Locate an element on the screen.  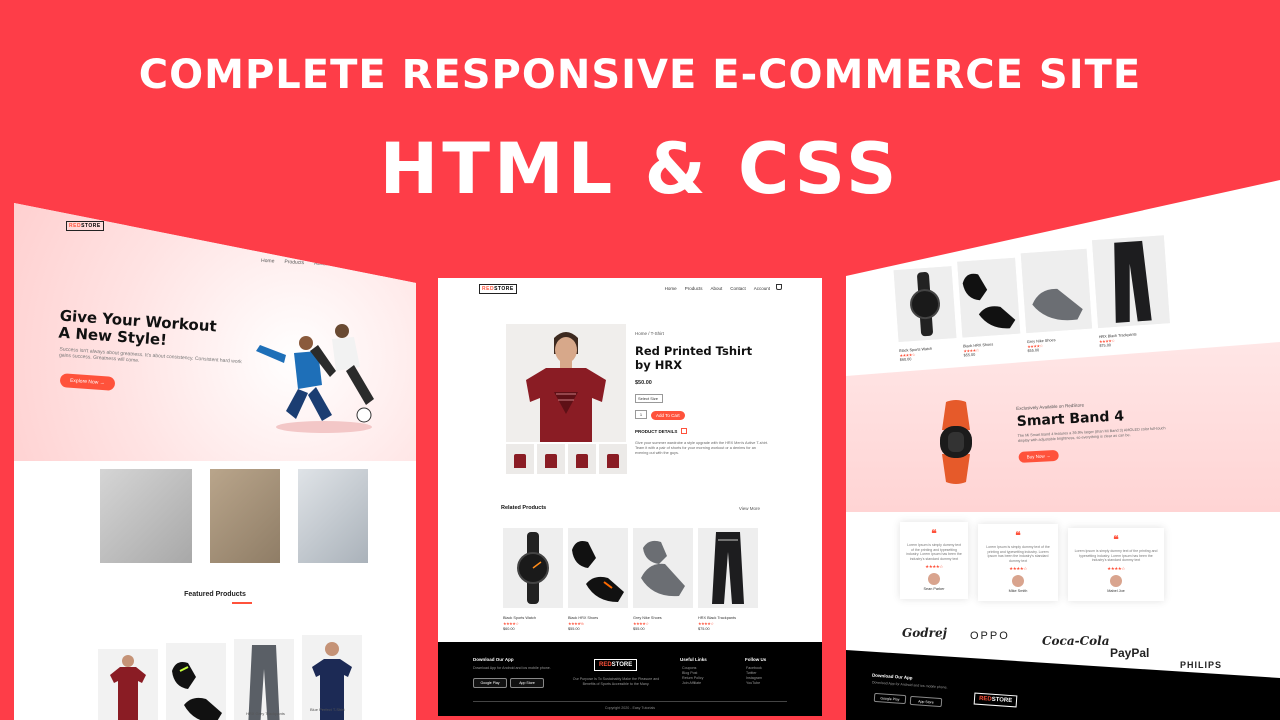
add-to-cart-button: Add To Cart is located at coordinates (668, 415).